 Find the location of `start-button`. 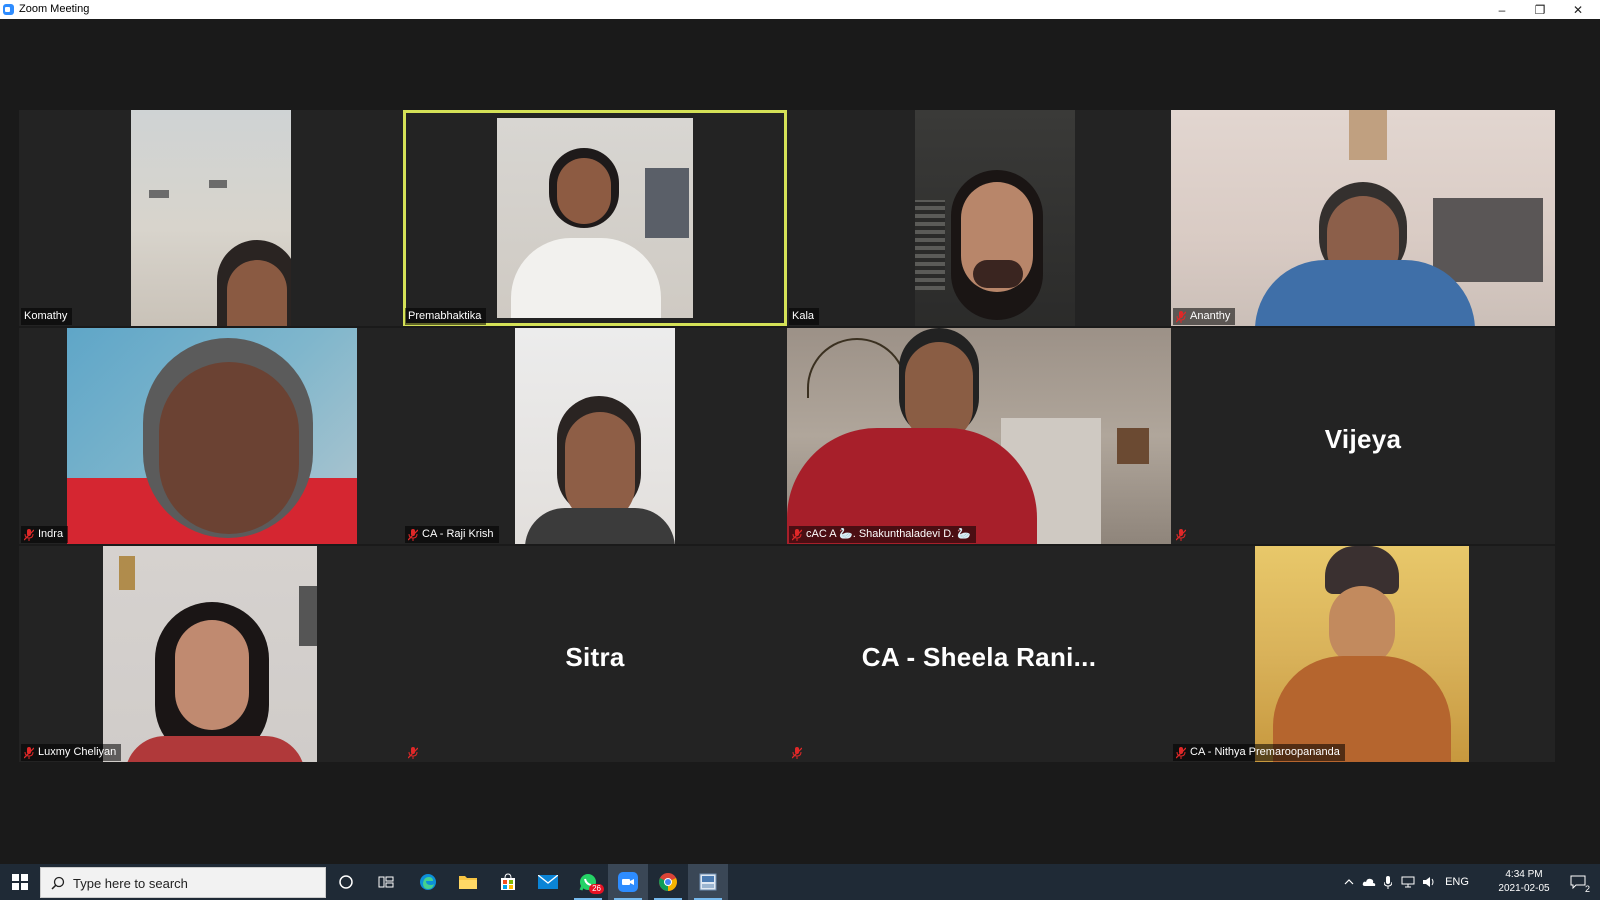

start-button is located at coordinates (20, 882).